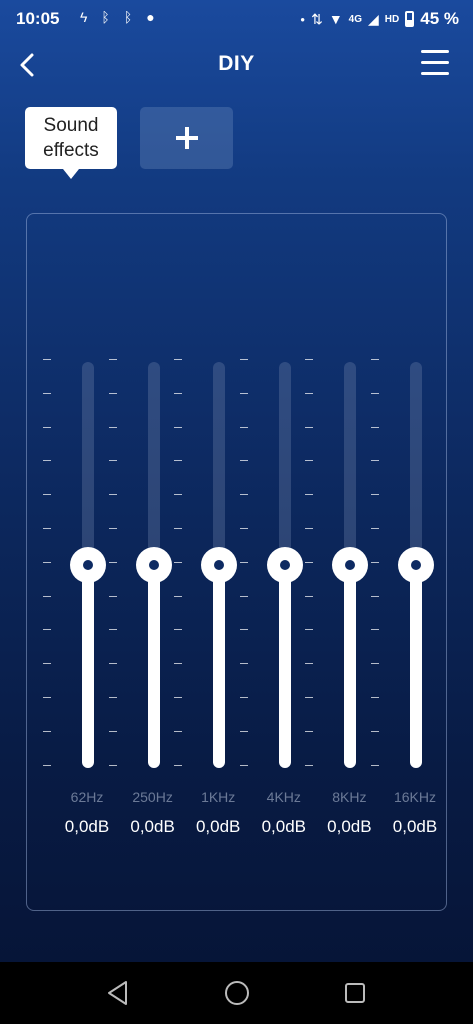  I want to click on triangle-back-icon, so click(117, 993).